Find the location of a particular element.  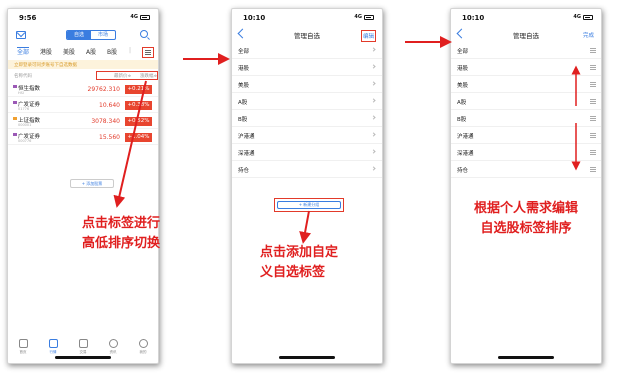

annotation-new-group: 点击添加自定 义自选标签 is located at coordinates (310, 263).